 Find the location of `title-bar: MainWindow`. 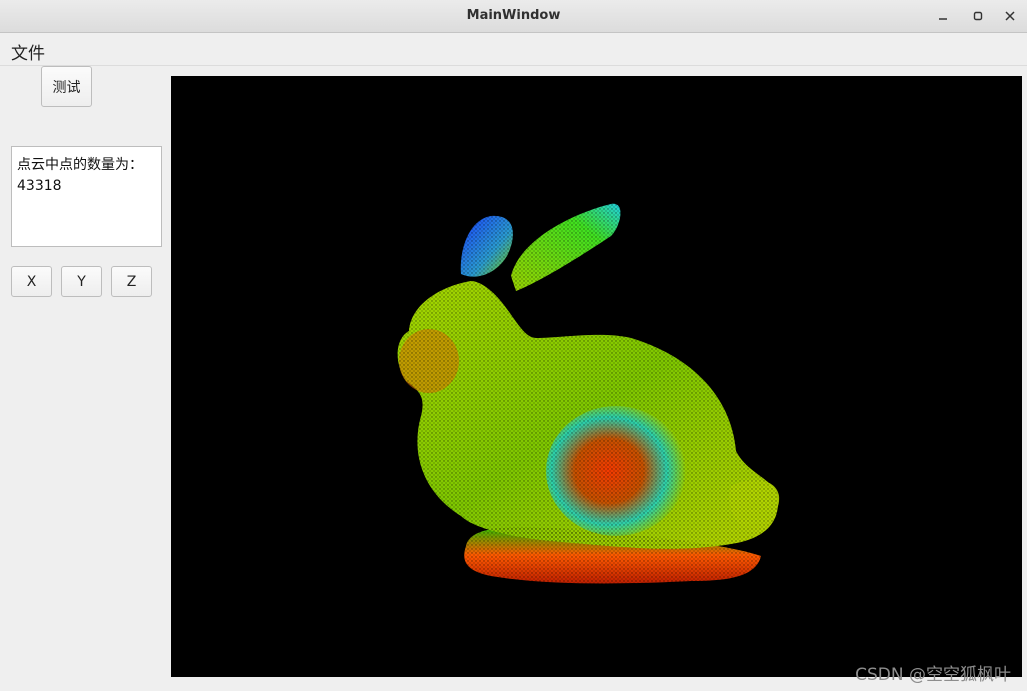

title-bar: MainWindow is located at coordinates (513, 16).